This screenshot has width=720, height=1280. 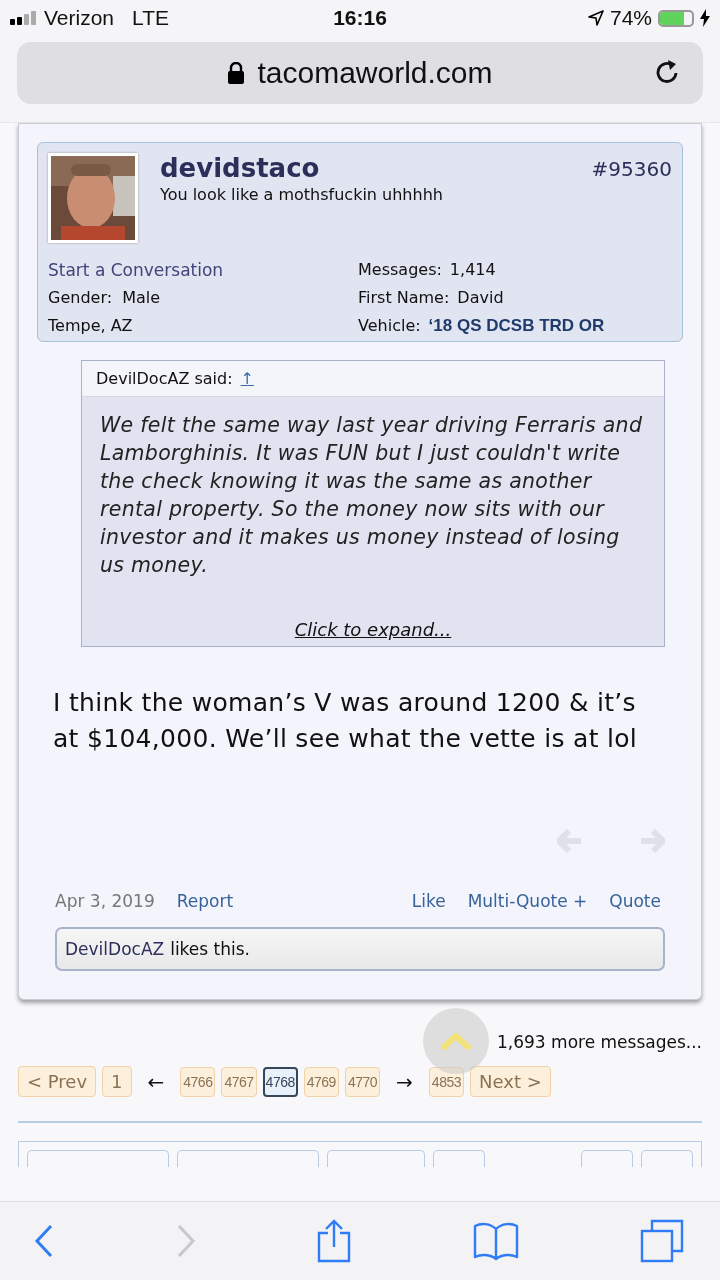 What do you see at coordinates (203, 298) in the screenshot?
I see `profile-field: Gender: Male` at bounding box center [203, 298].